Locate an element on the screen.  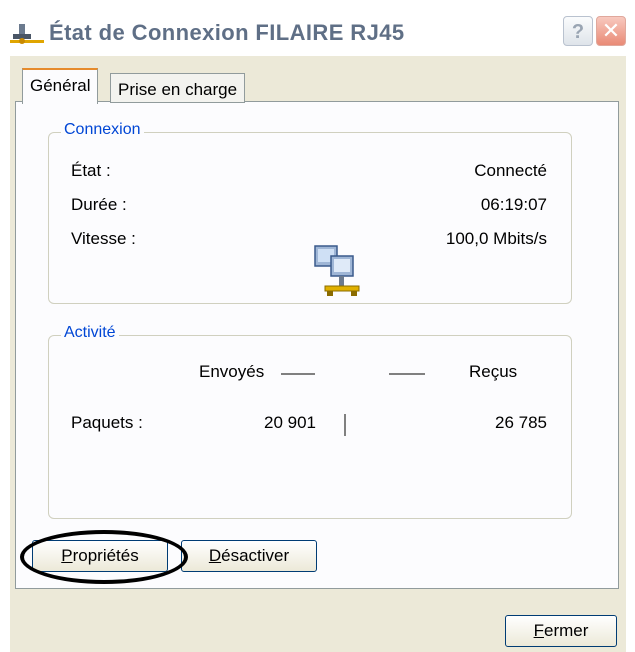
fermer-button: Fermer is located at coordinates (561, 631).